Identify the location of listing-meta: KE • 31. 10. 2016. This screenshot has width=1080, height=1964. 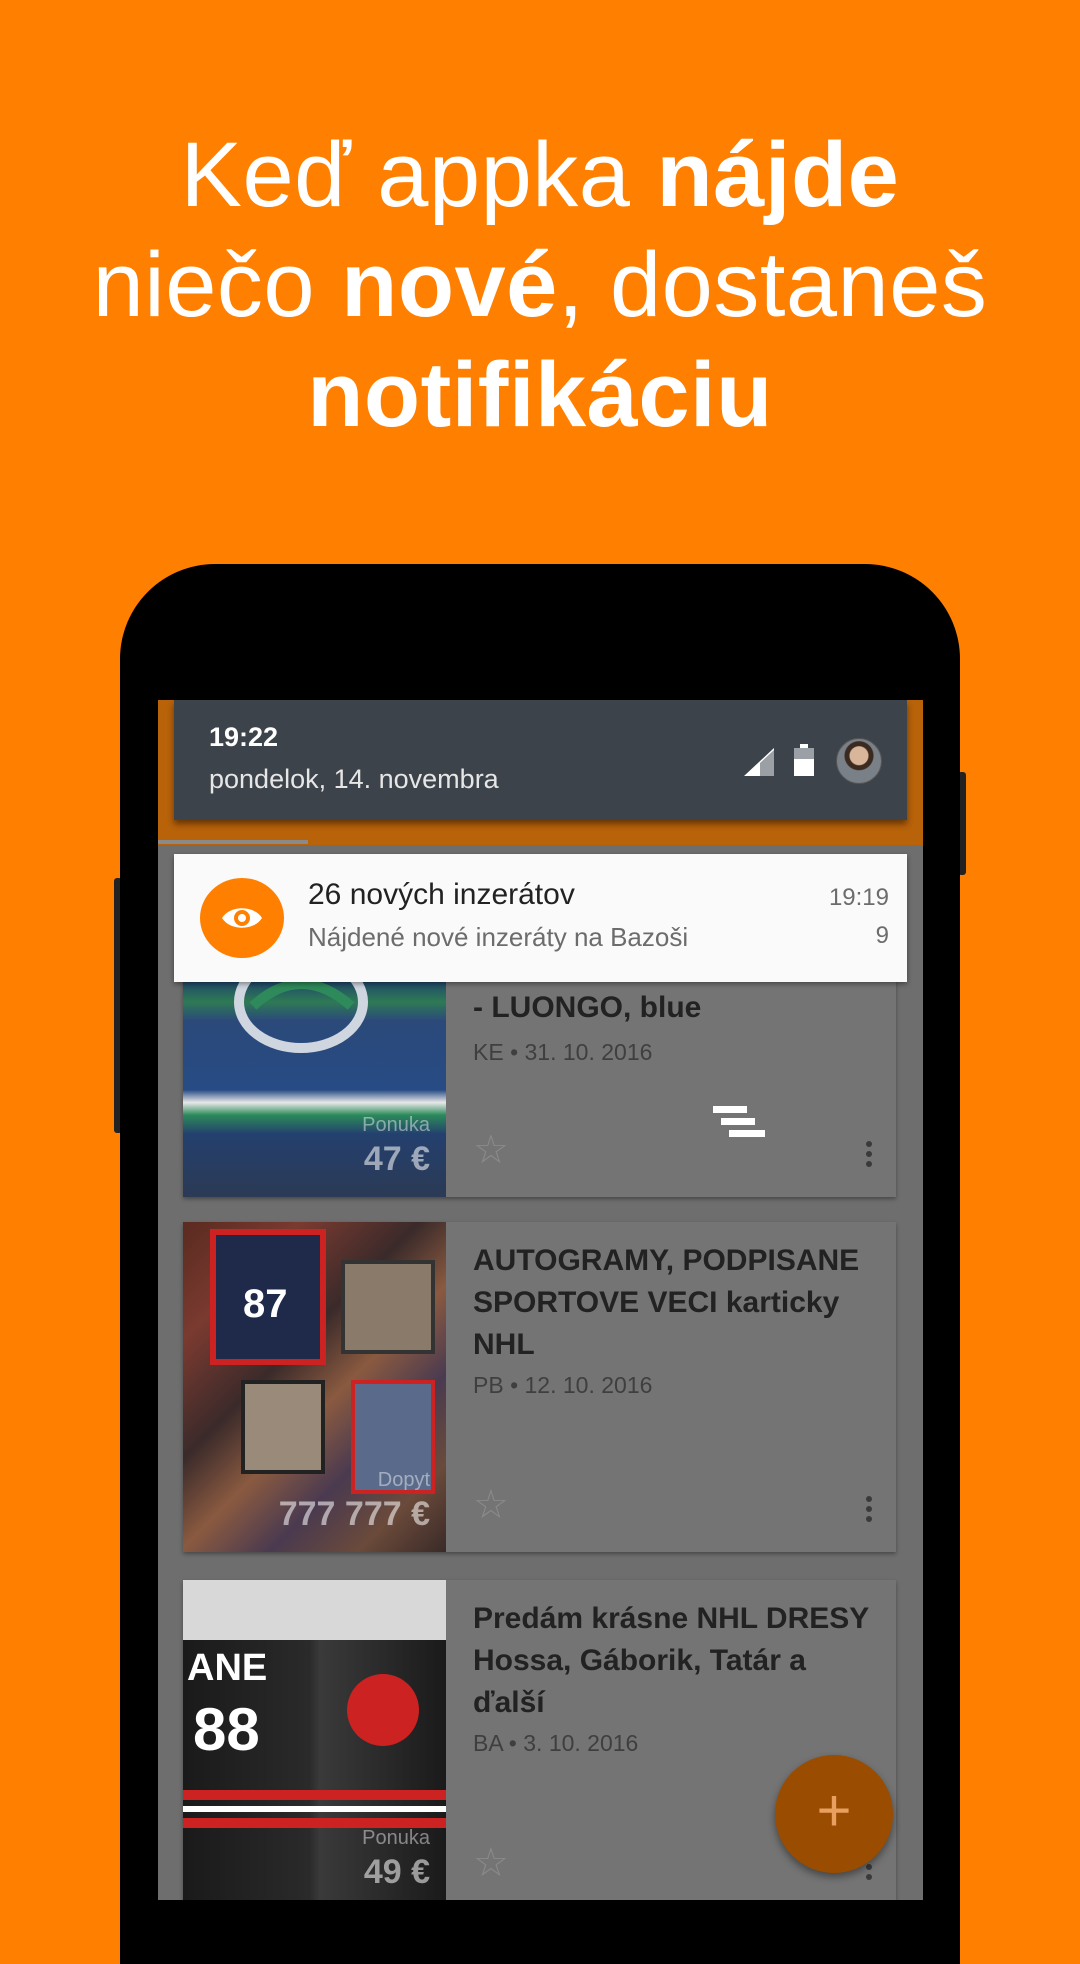
(563, 1052).